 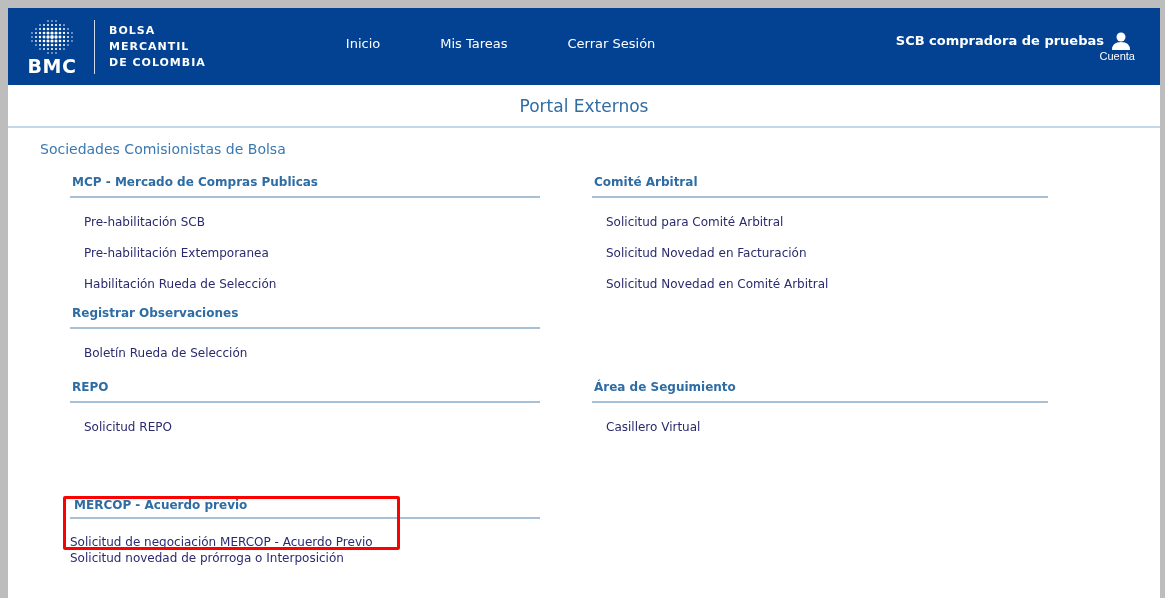 I want to click on menu-link: Habilitación Rueda de Selección, so click(x=180, y=283).